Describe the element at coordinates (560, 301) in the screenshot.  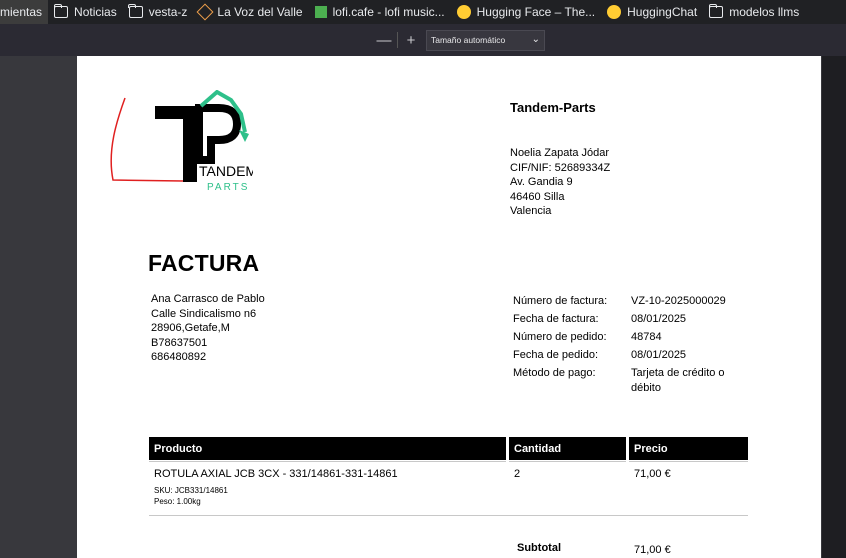
I see `meta-label: Número de factura:` at that location.